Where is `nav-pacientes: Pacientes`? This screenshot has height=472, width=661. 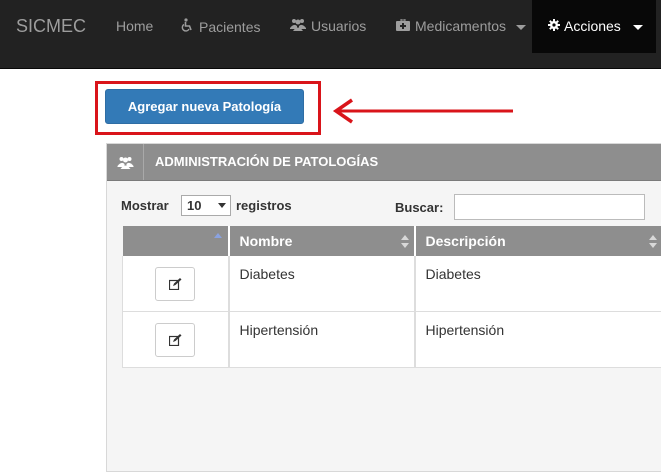 nav-pacientes: Pacientes is located at coordinates (220, 26).